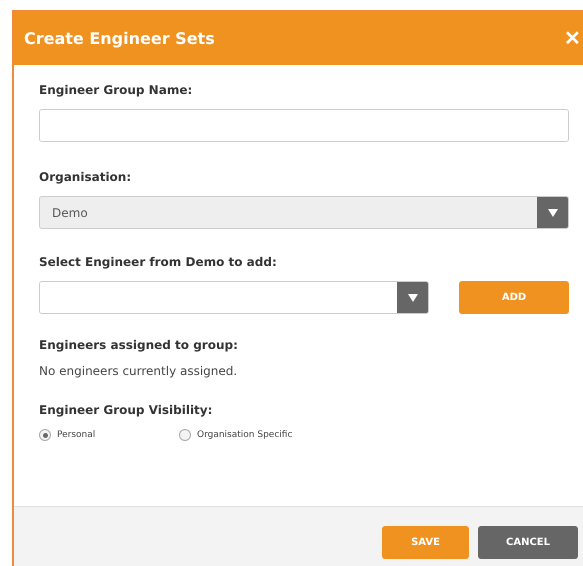 The width and height of the screenshot is (583, 566). What do you see at coordinates (139, 345) in the screenshot?
I see `field-label: Engineers assigned to group:` at bounding box center [139, 345].